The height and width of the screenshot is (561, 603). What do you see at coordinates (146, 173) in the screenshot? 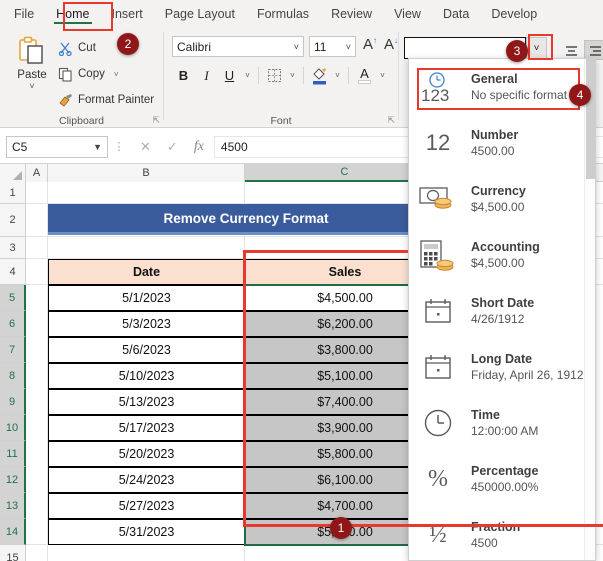
I see `column-header-b: B` at bounding box center [146, 173].